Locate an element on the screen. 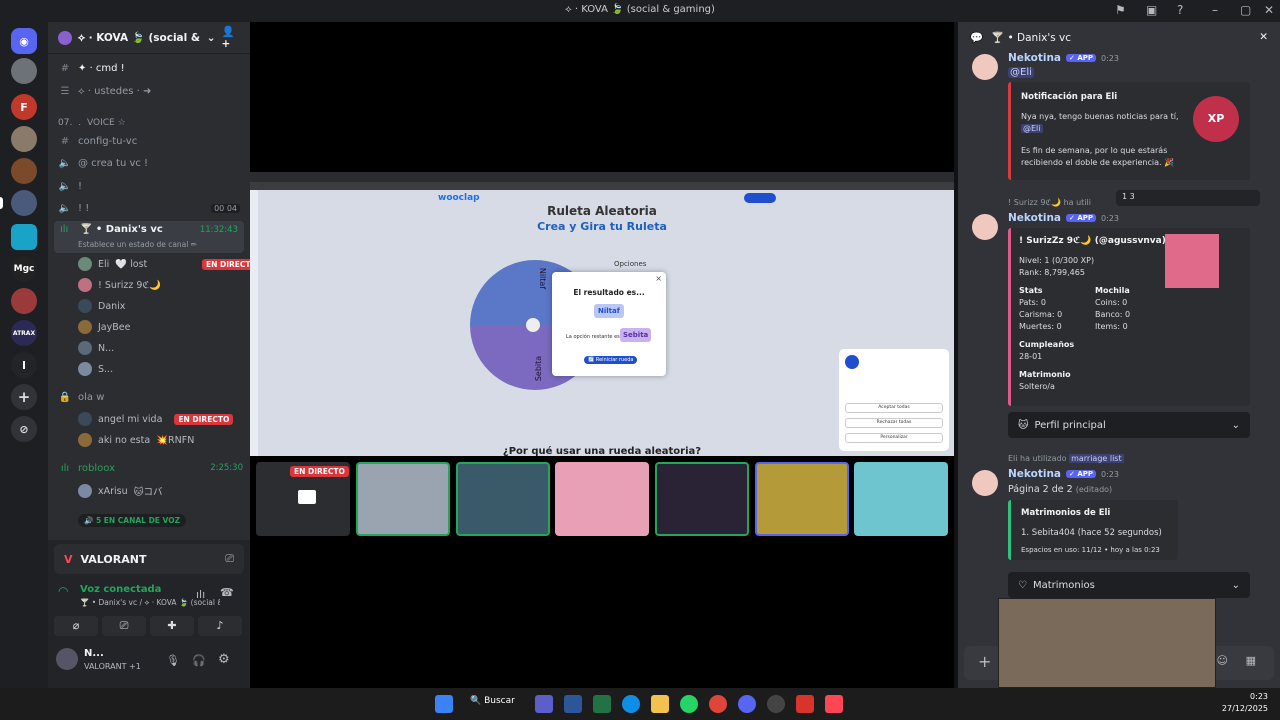 Image resolution: width=1280 pixels, height=720 pixels. discord-taskbar-icon is located at coordinates (747, 704).